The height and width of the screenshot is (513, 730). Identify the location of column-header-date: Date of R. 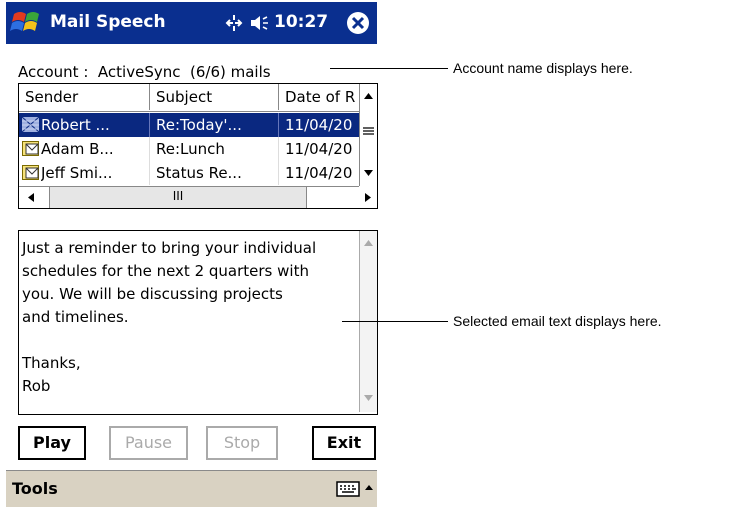
(319, 97).